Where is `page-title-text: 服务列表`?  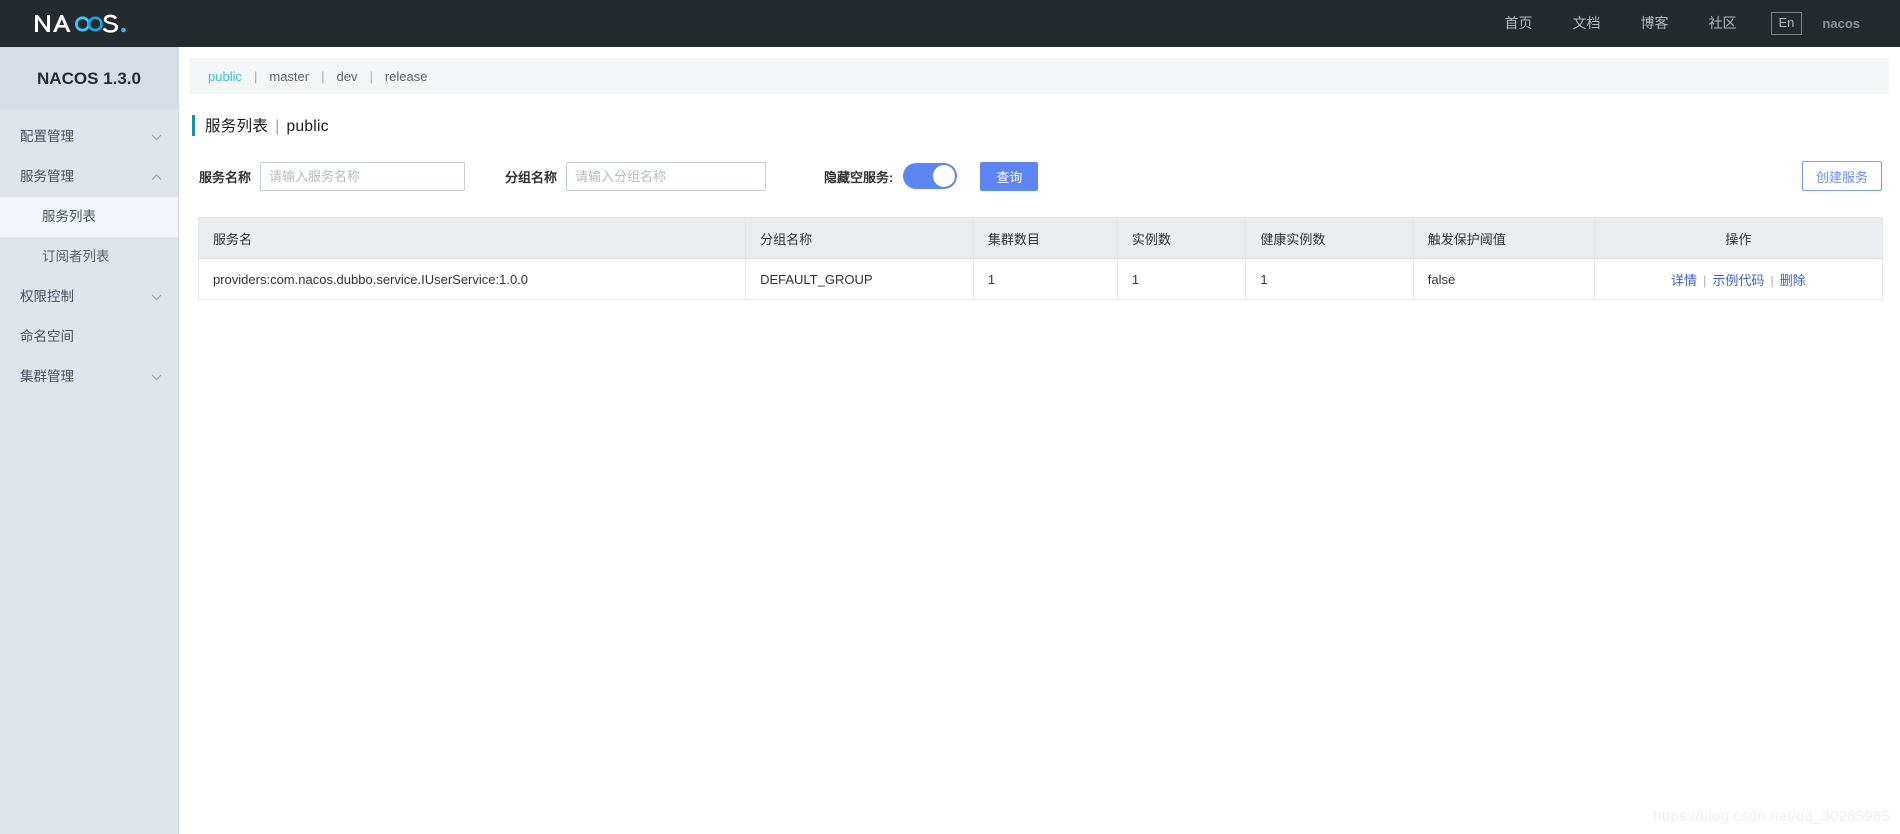 page-title-text: 服务列表 is located at coordinates (237, 126).